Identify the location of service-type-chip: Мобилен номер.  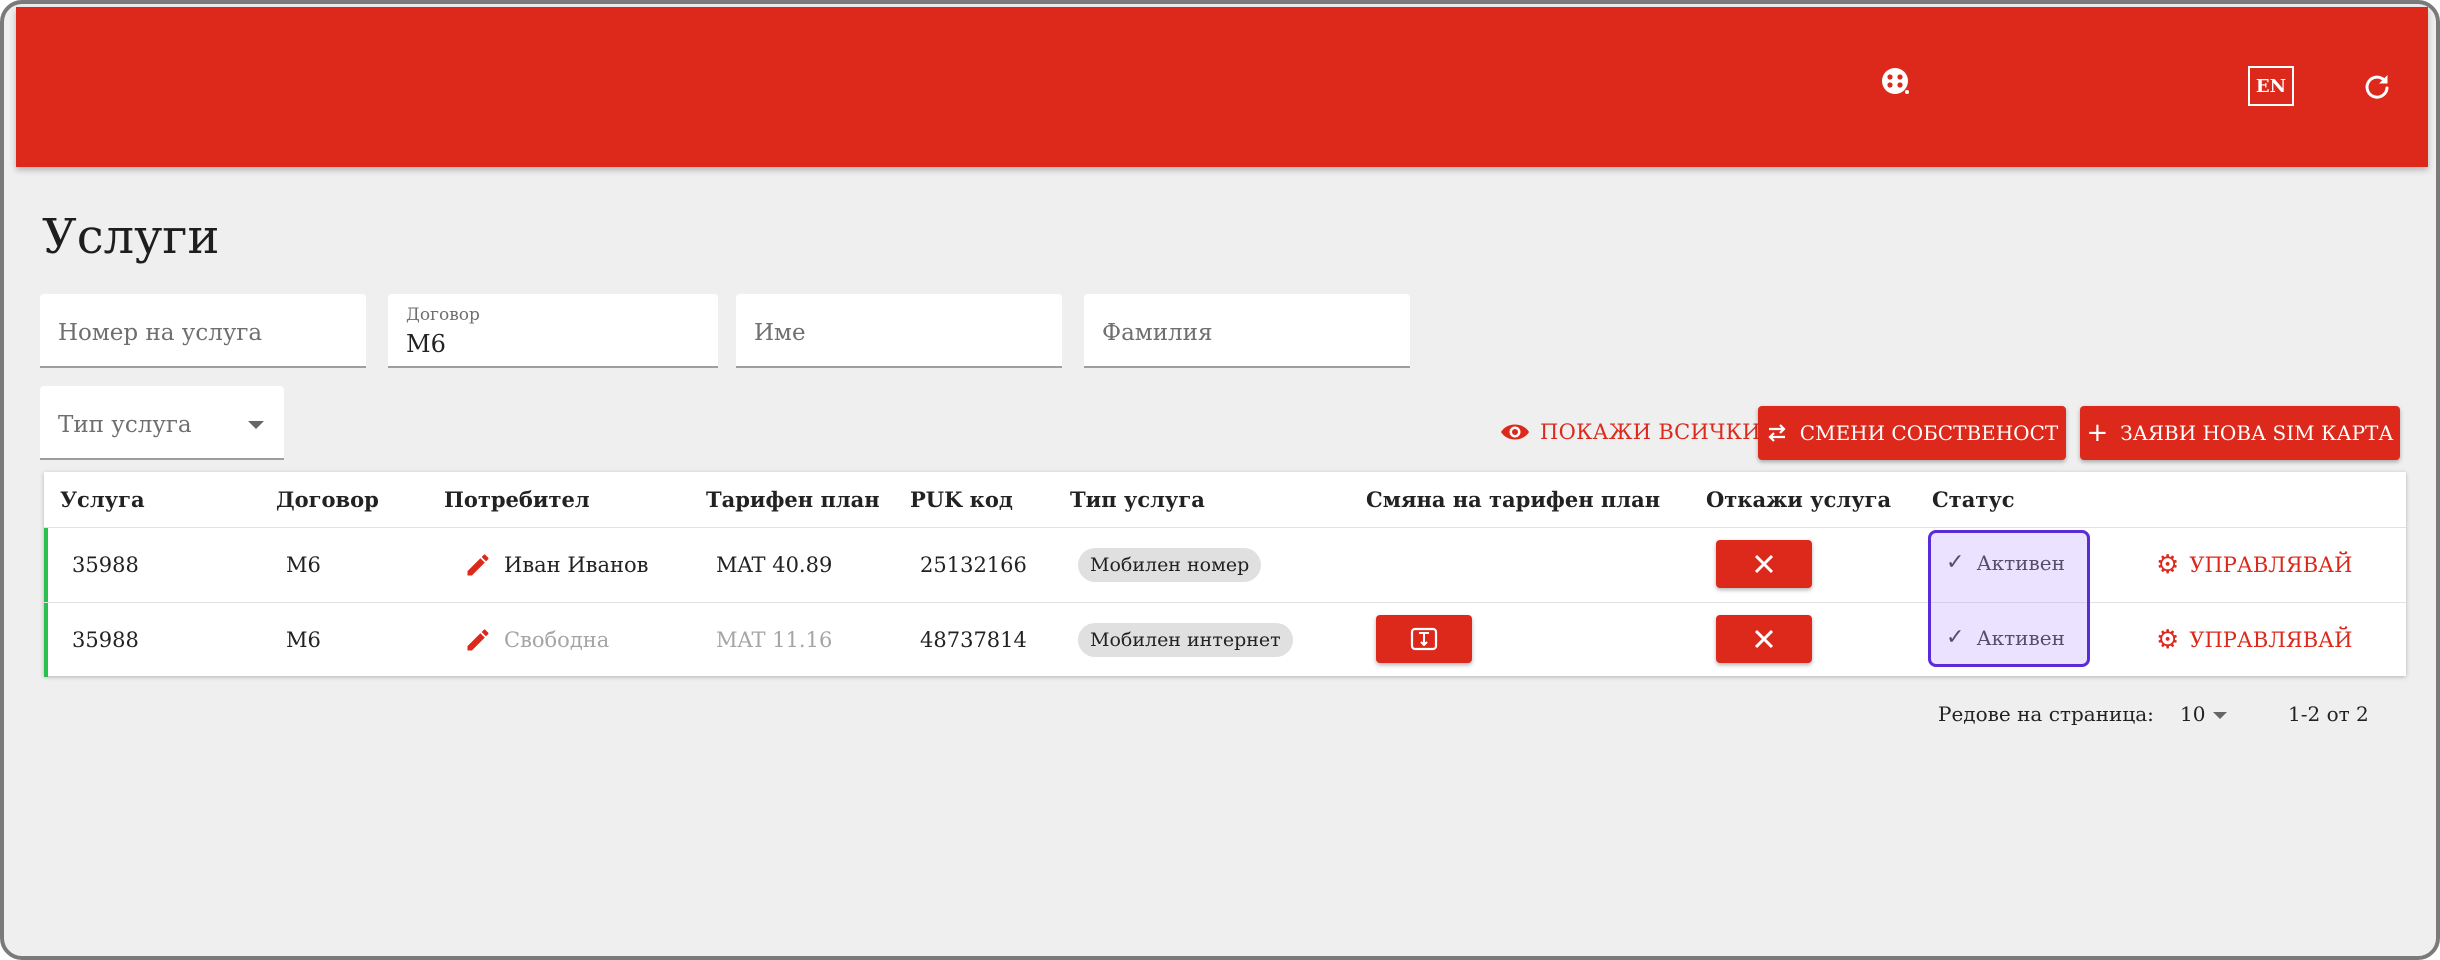
(1170, 565).